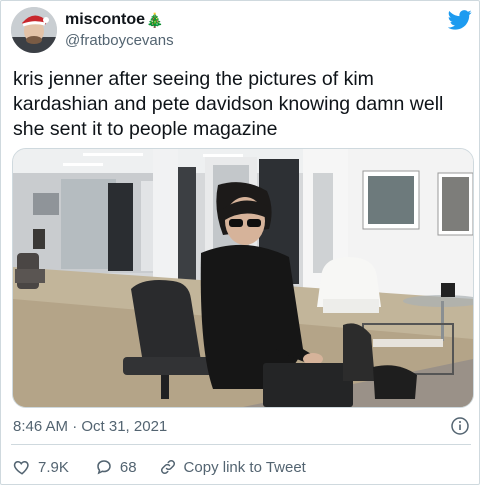 This screenshot has width=480, height=485. What do you see at coordinates (241, 444) in the screenshot?
I see `divider` at bounding box center [241, 444].